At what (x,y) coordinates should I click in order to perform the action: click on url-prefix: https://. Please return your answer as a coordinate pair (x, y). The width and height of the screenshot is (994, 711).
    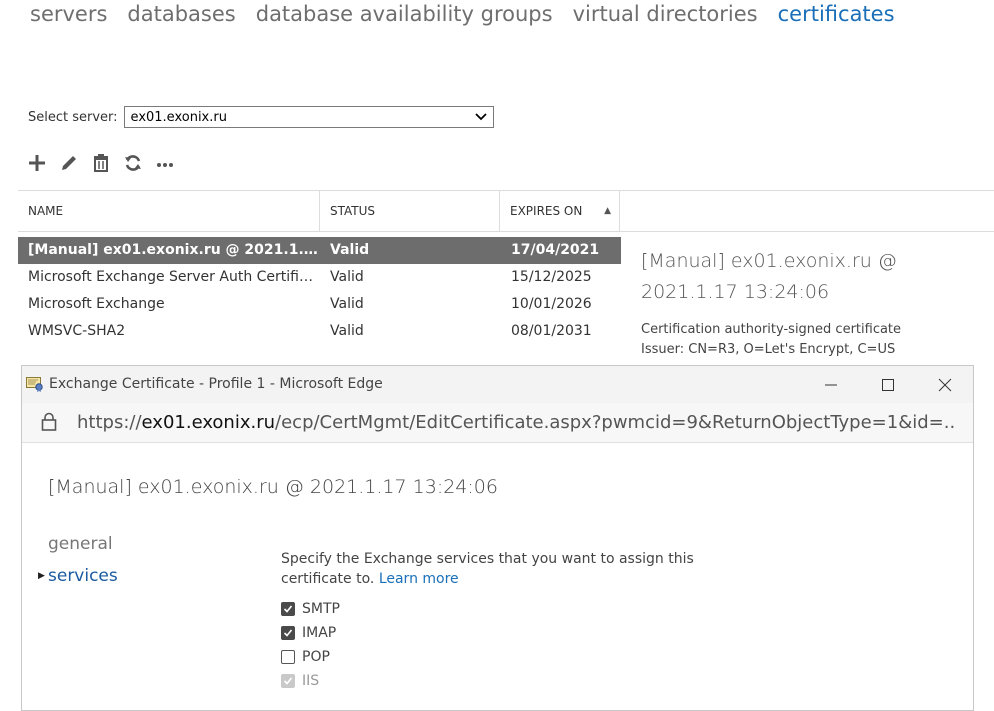
    Looking at the image, I should click on (109, 422).